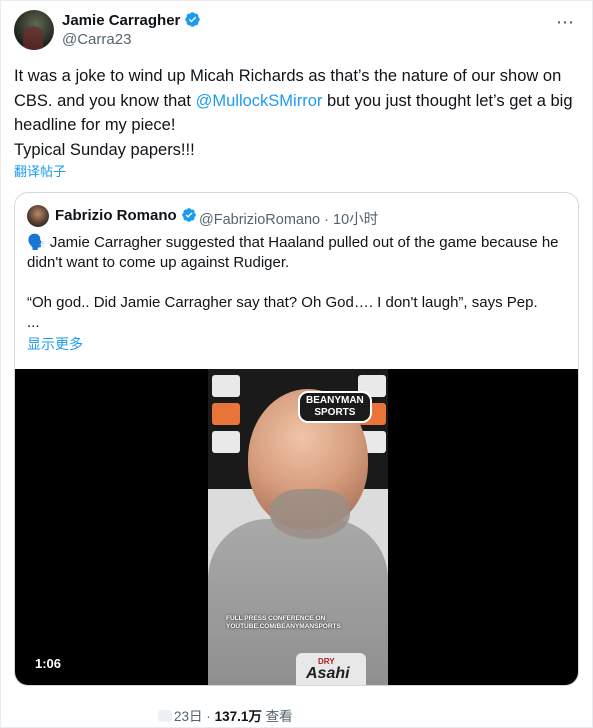 The width and height of the screenshot is (593, 728). What do you see at coordinates (355, 220) in the screenshot?
I see `quote-time: 10小时` at bounding box center [355, 220].